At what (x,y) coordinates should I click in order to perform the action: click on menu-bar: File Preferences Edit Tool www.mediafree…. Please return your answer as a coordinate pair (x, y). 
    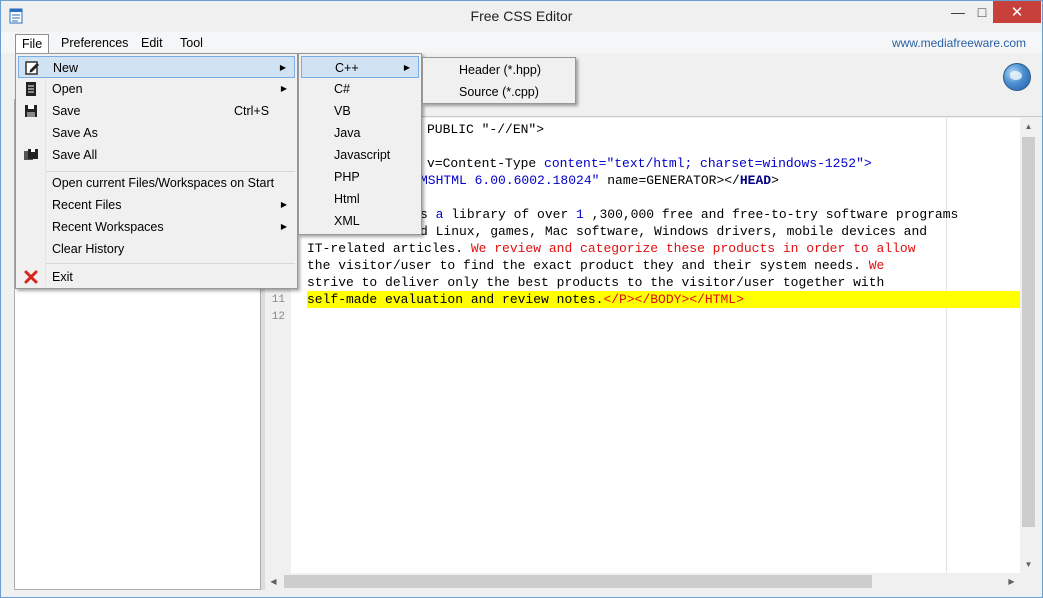
    Looking at the image, I should click on (521, 42).